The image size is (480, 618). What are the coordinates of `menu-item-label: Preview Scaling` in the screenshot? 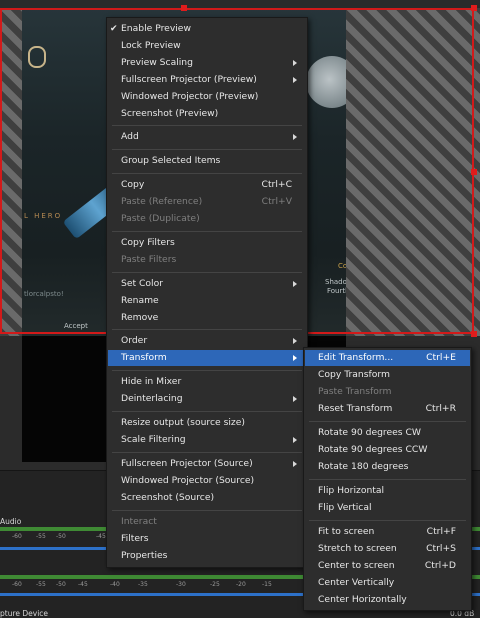 It's located at (157, 62).